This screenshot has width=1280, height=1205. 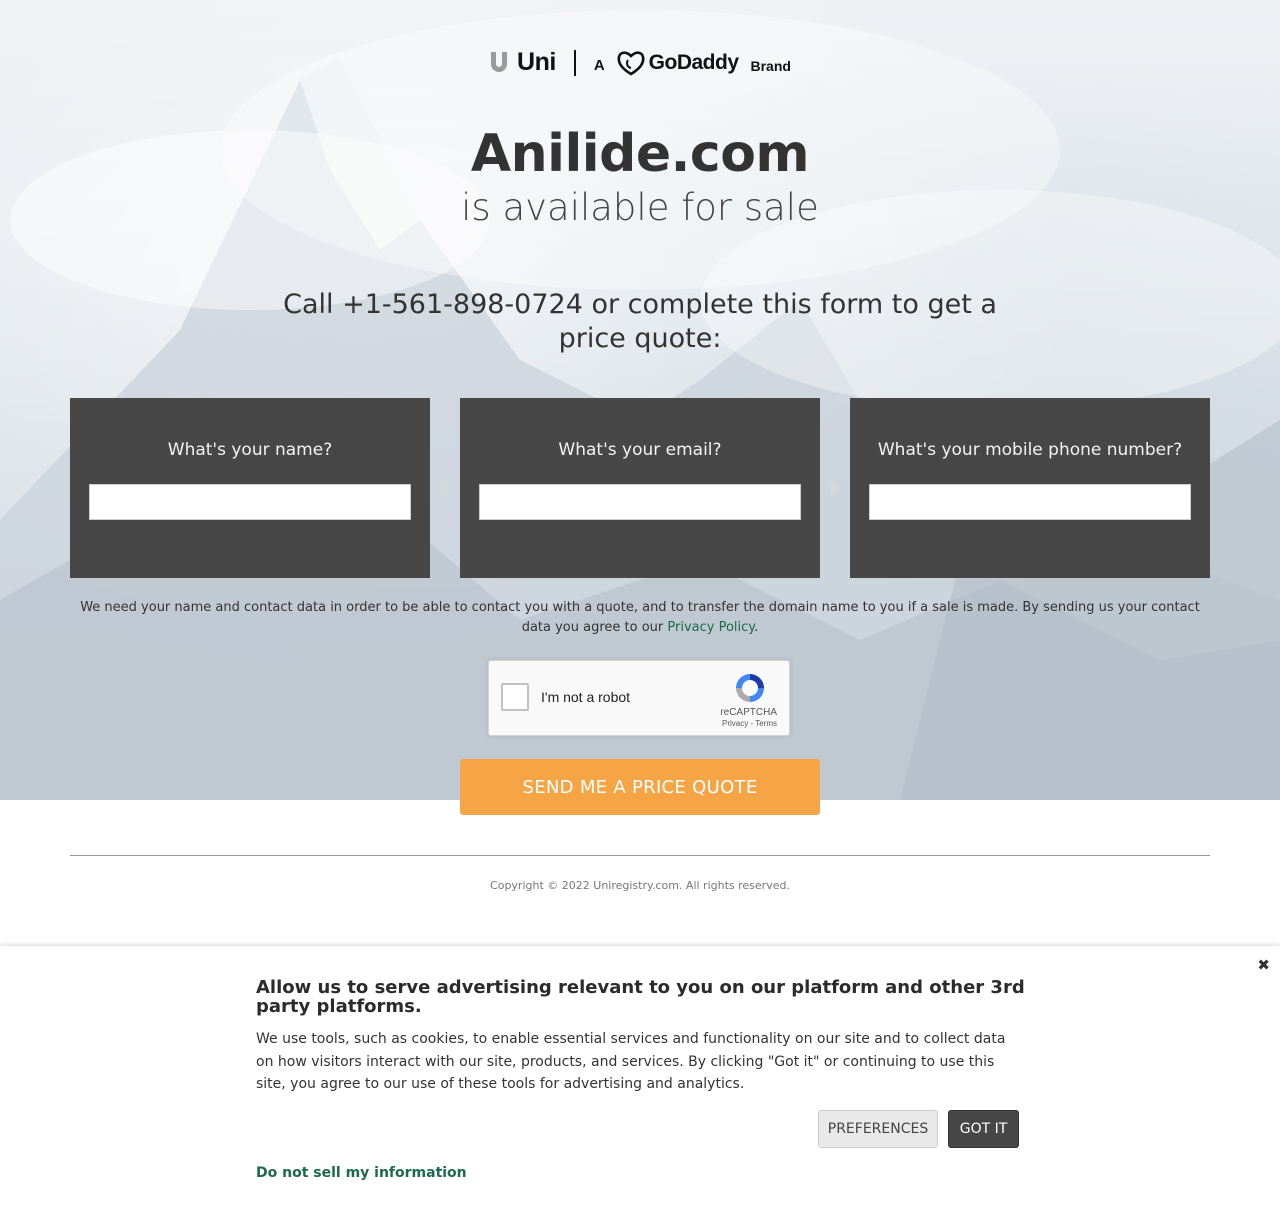 What do you see at coordinates (515, 697) in the screenshot?
I see `recaptcha-checkbox` at bounding box center [515, 697].